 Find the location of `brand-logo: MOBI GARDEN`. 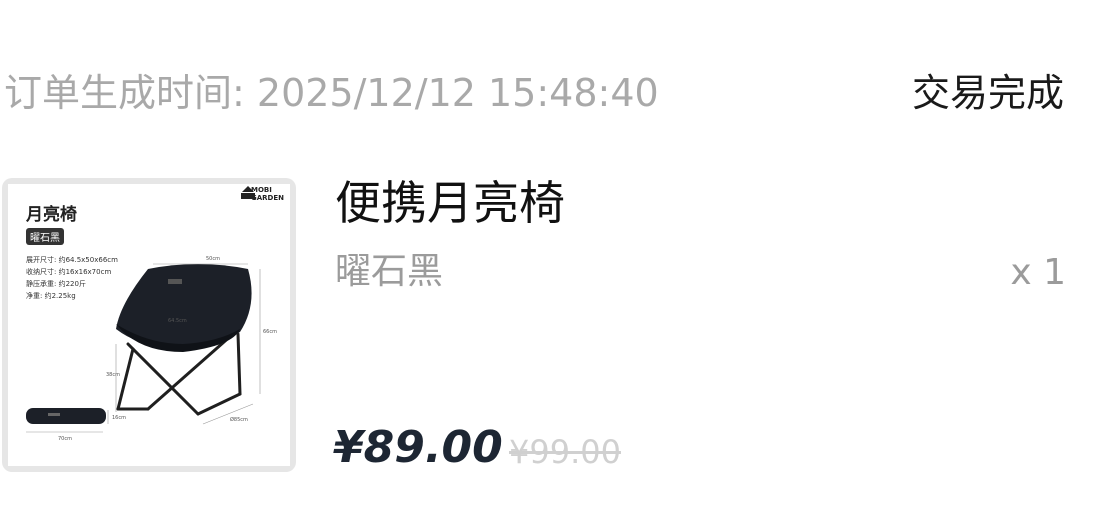

brand-logo: MOBI GARDEN is located at coordinates (267, 194).